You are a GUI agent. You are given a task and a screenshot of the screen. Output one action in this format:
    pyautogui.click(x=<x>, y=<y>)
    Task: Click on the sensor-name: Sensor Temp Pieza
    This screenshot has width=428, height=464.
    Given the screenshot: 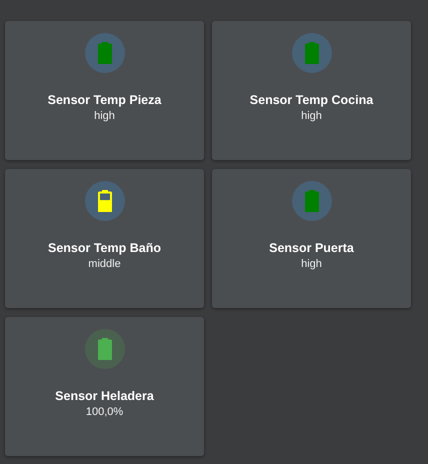 What is the action you would take?
    pyautogui.click(x=105, y=100)
    